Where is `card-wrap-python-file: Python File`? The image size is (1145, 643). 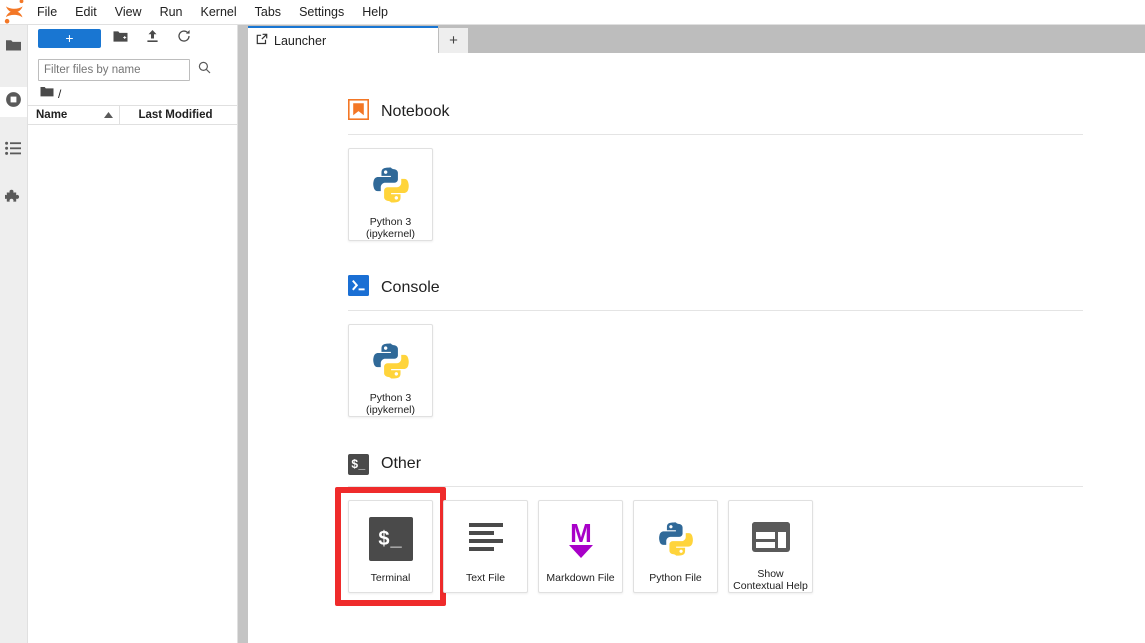 card-wrap-python-file: Python File is located at coordinates (675, 546).